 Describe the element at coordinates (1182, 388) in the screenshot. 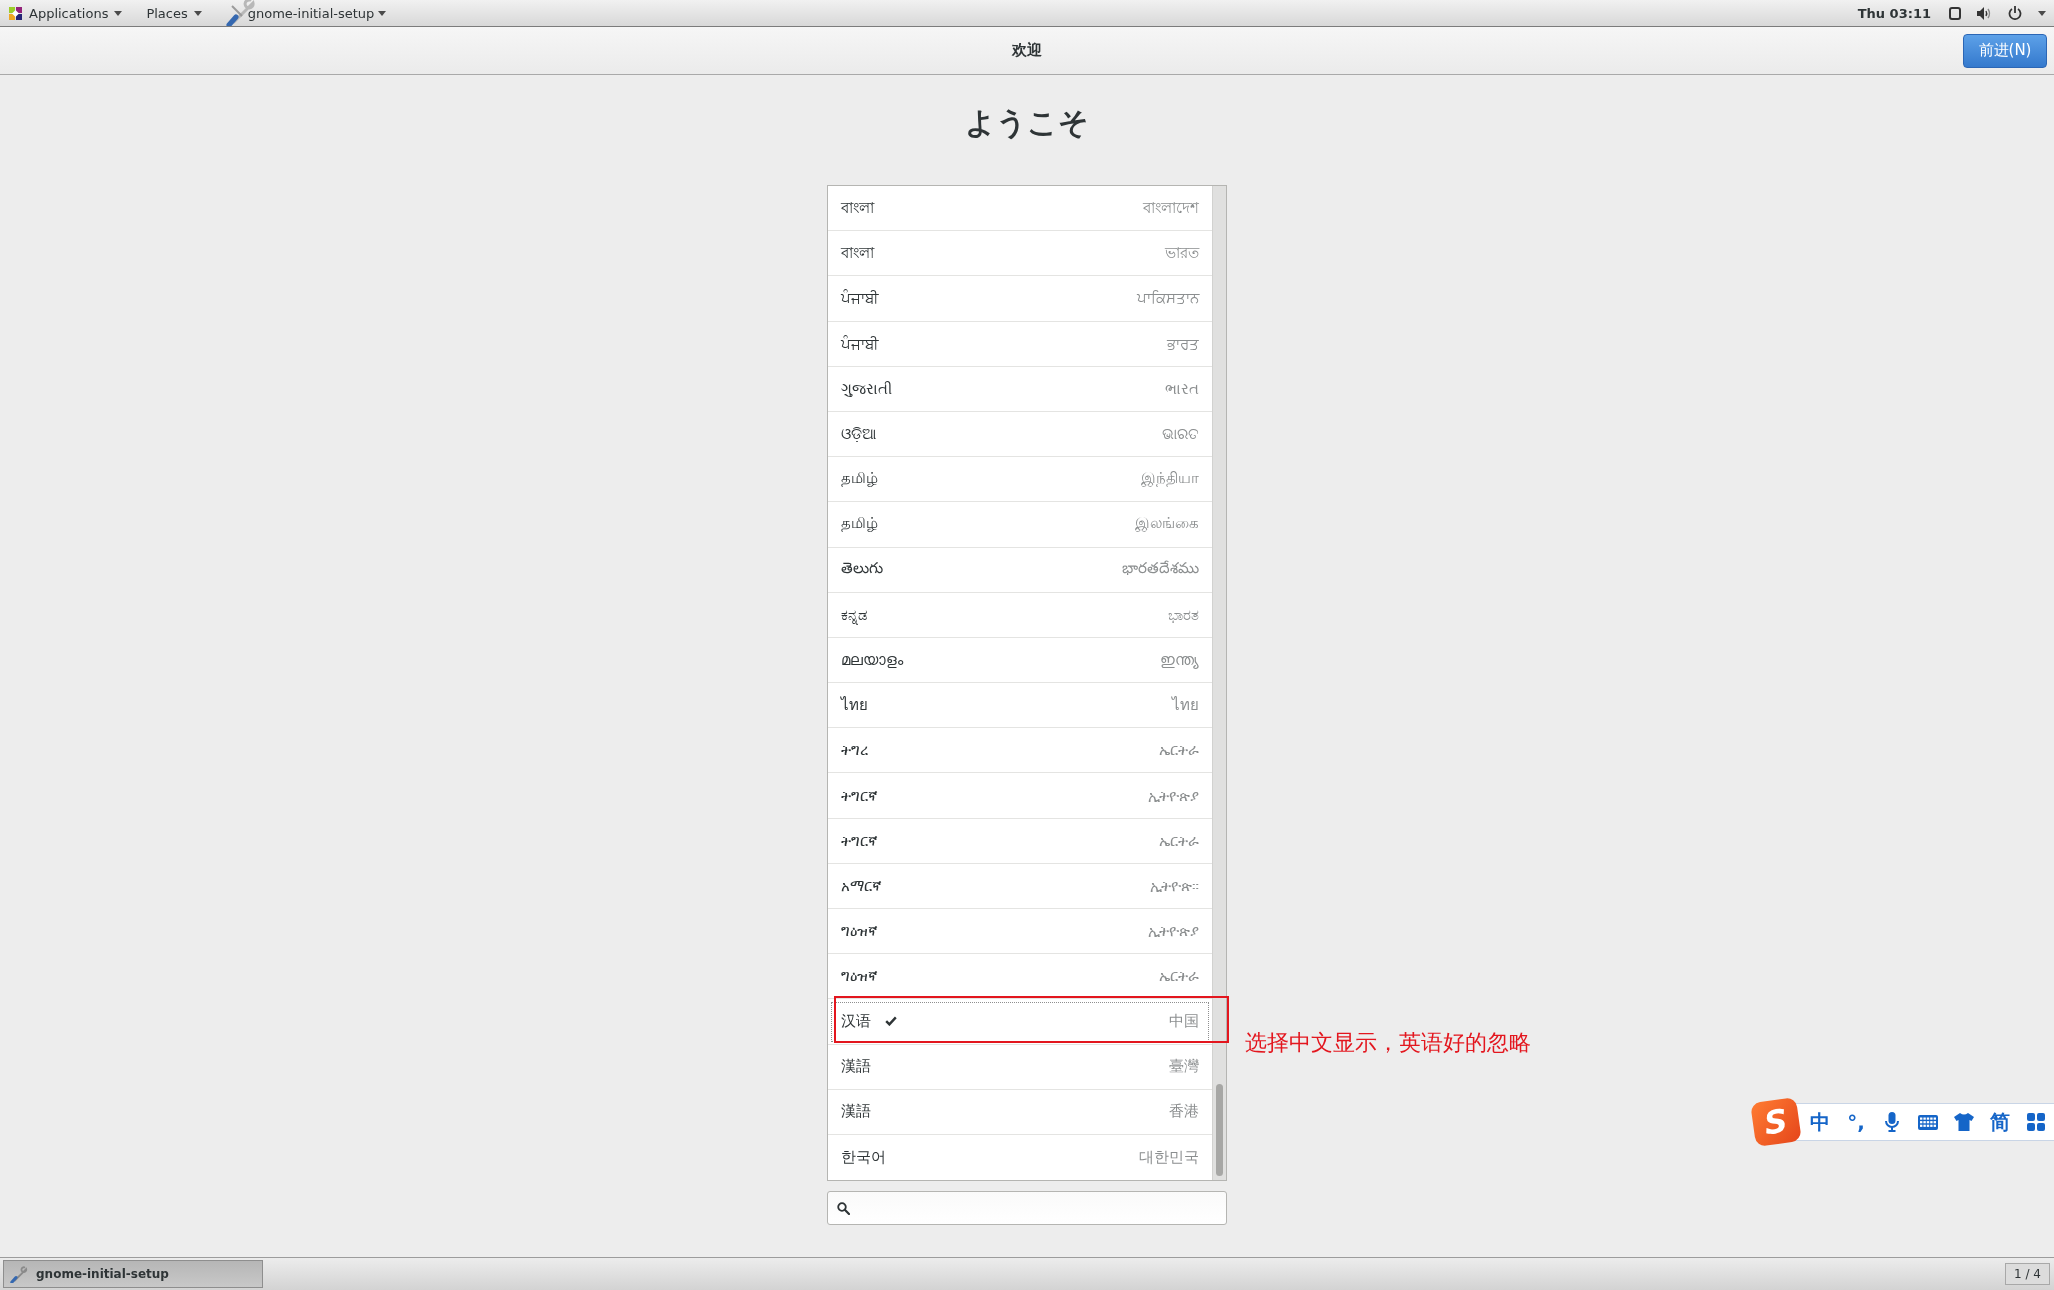

I see `region-name: ભારત` at that location.